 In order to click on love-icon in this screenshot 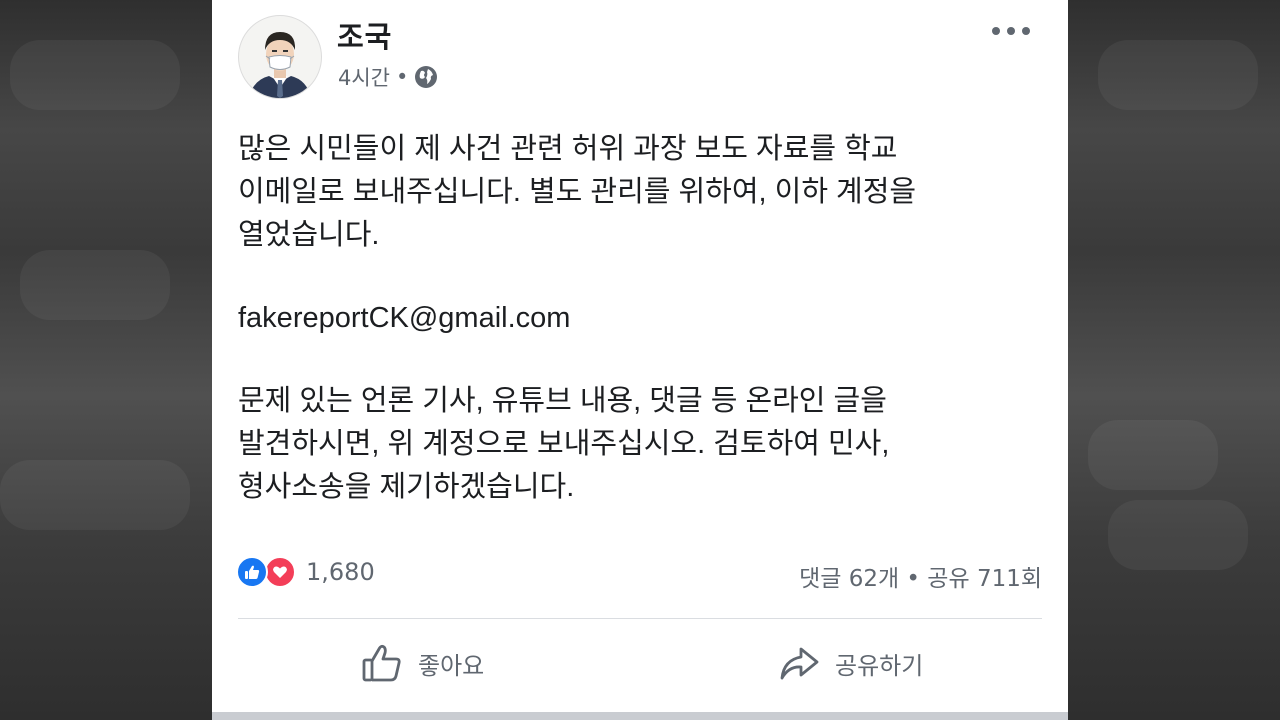, I will do `click(280, 572)`.